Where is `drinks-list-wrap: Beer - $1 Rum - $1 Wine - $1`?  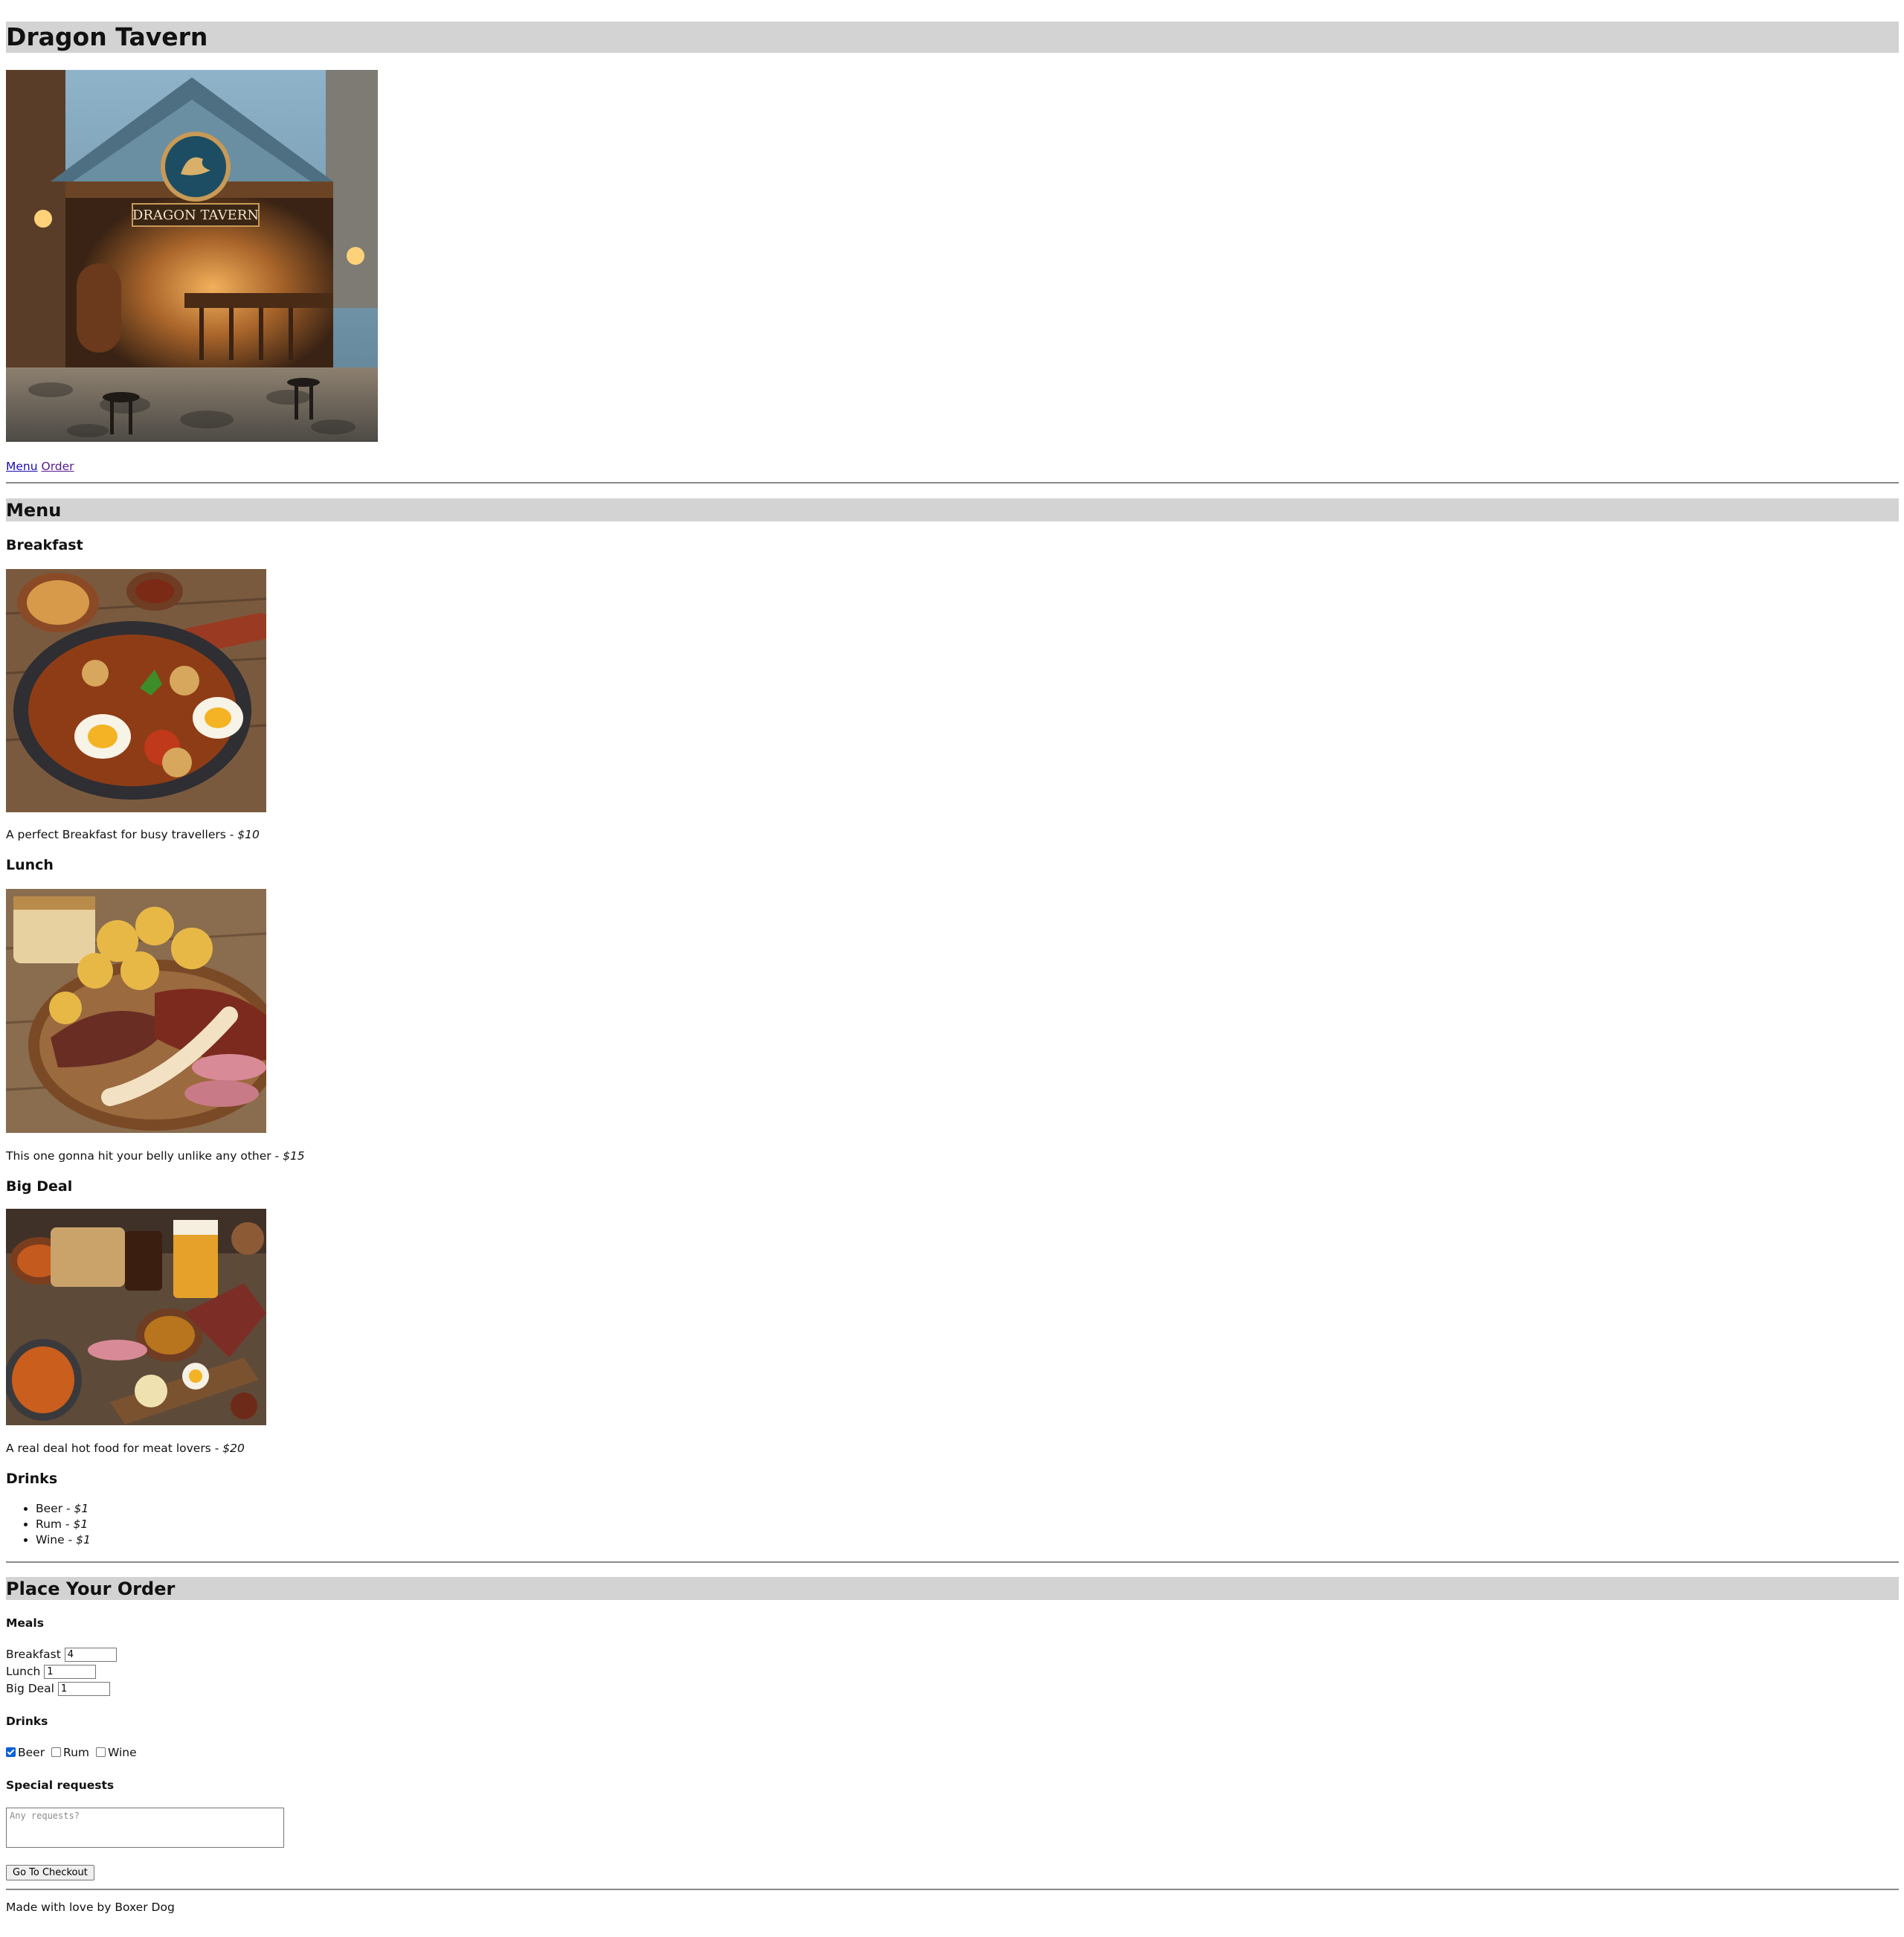
drinks-list-wrap: Beer - $1 Rum - $1 Wine - $1 is located at coordinates (49, 1524).